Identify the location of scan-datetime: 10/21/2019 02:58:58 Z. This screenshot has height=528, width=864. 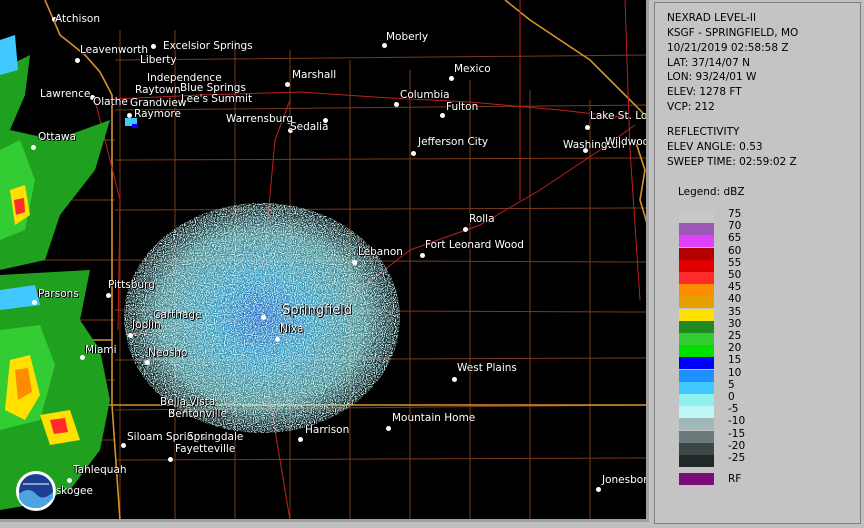
(728, 48).